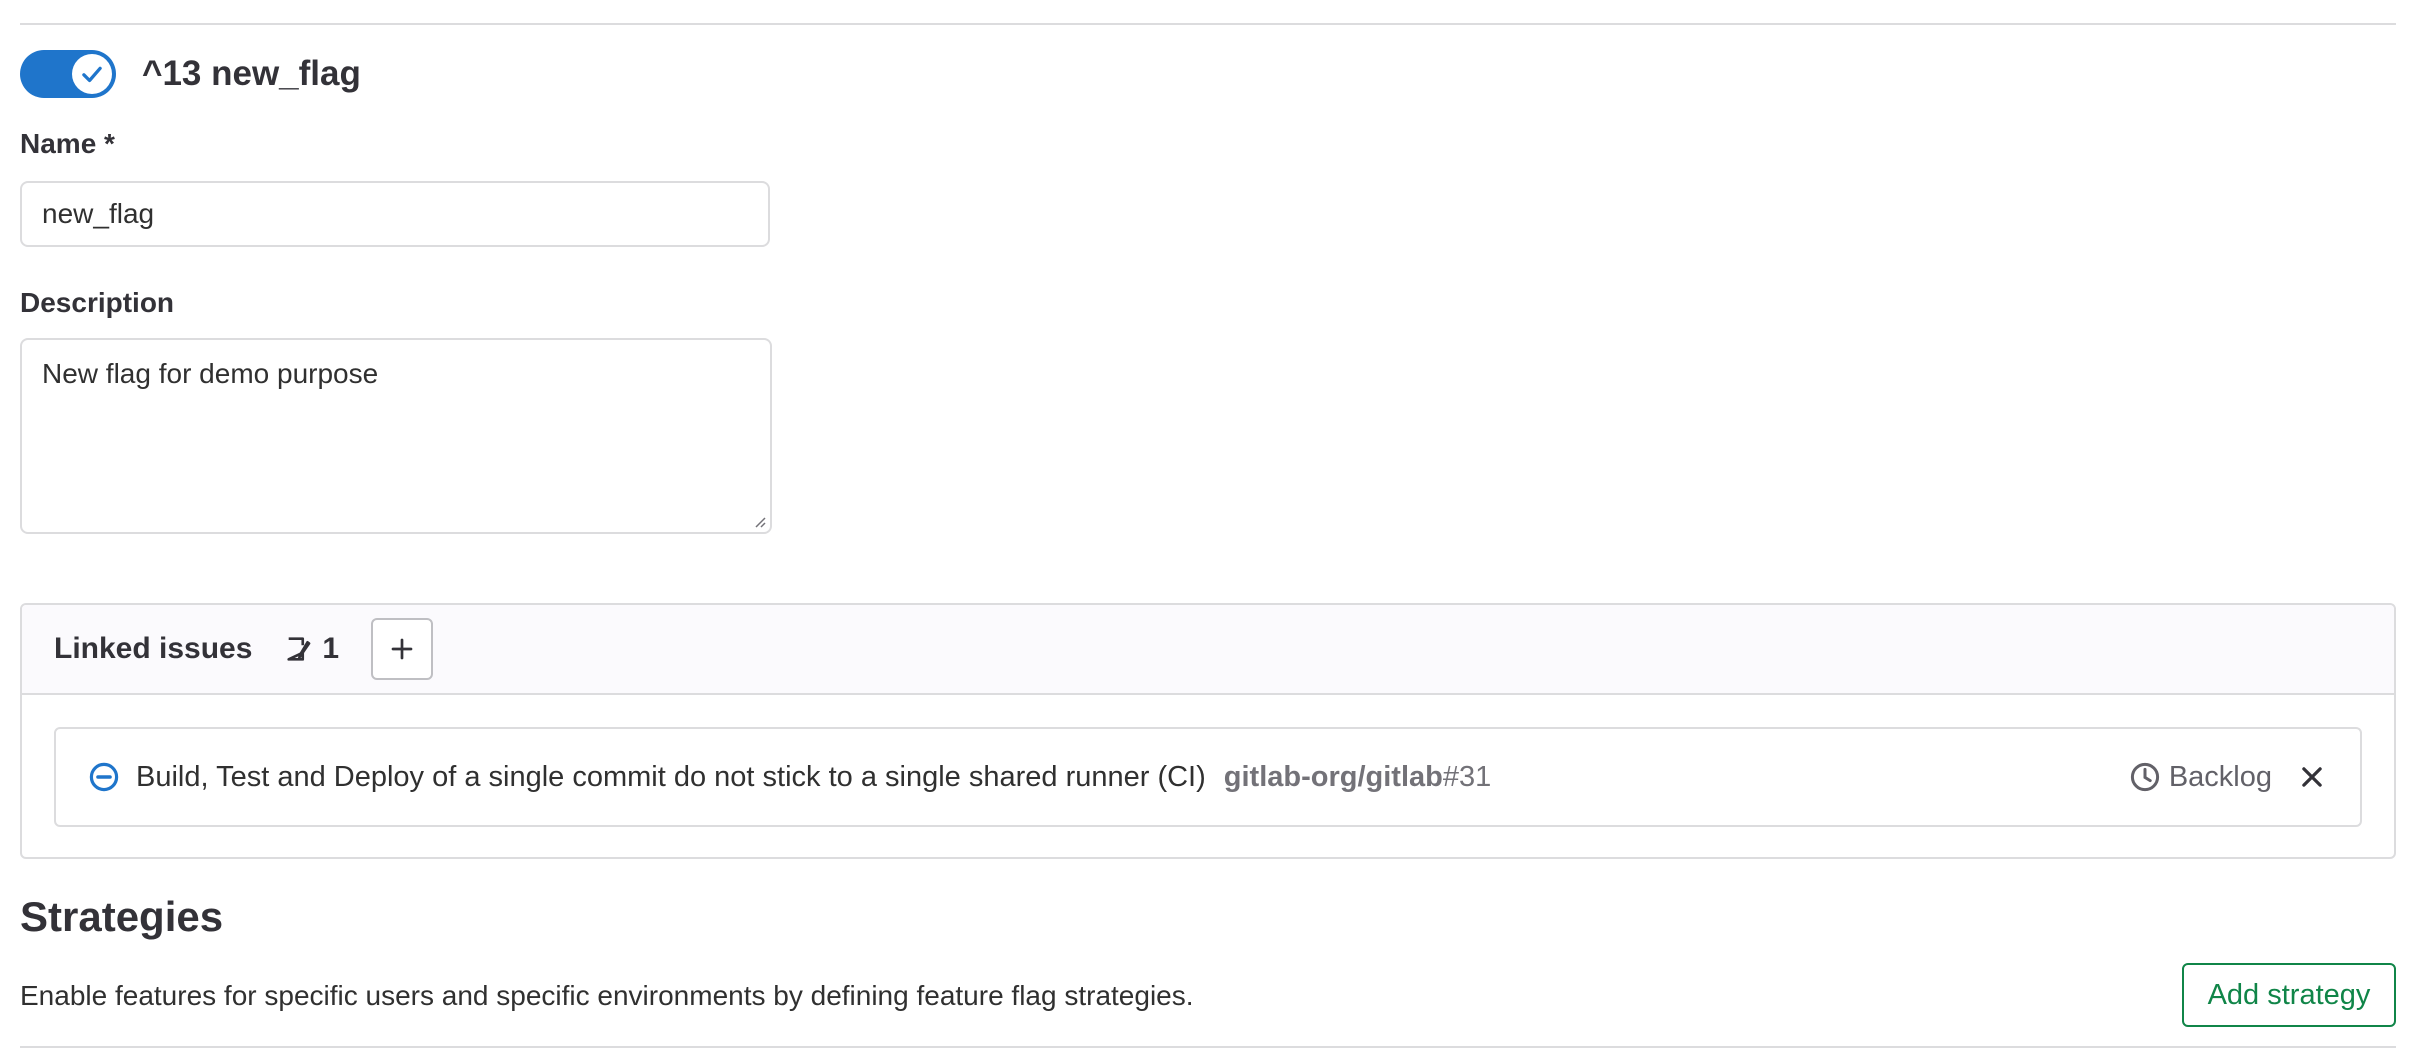 This screenshot has height=1050, width=2412. What do you see at coordinates (1467, 776) in the screenshot?
I see `issue-number: #31` at bounding box center [1467, 776].